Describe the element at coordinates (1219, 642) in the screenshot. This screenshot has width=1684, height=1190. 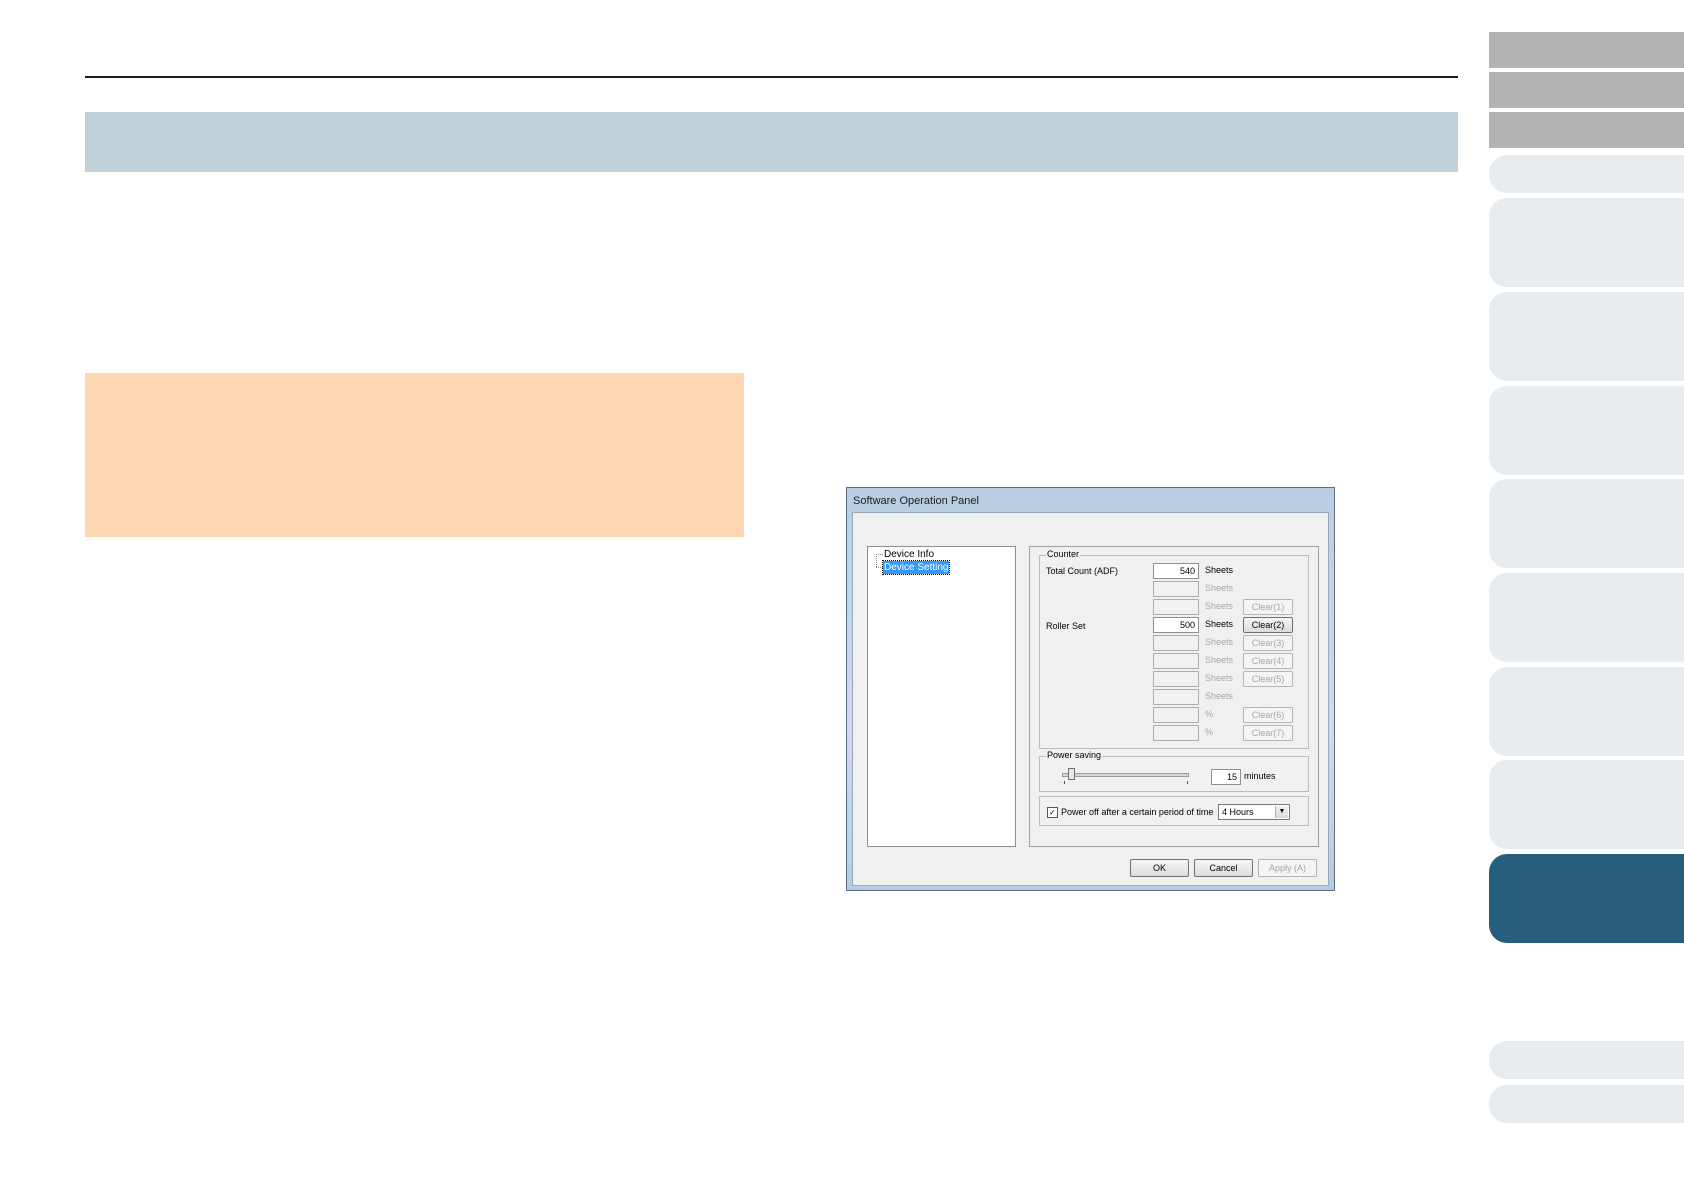
I see `counter-unit-5: Sheets` at that location.